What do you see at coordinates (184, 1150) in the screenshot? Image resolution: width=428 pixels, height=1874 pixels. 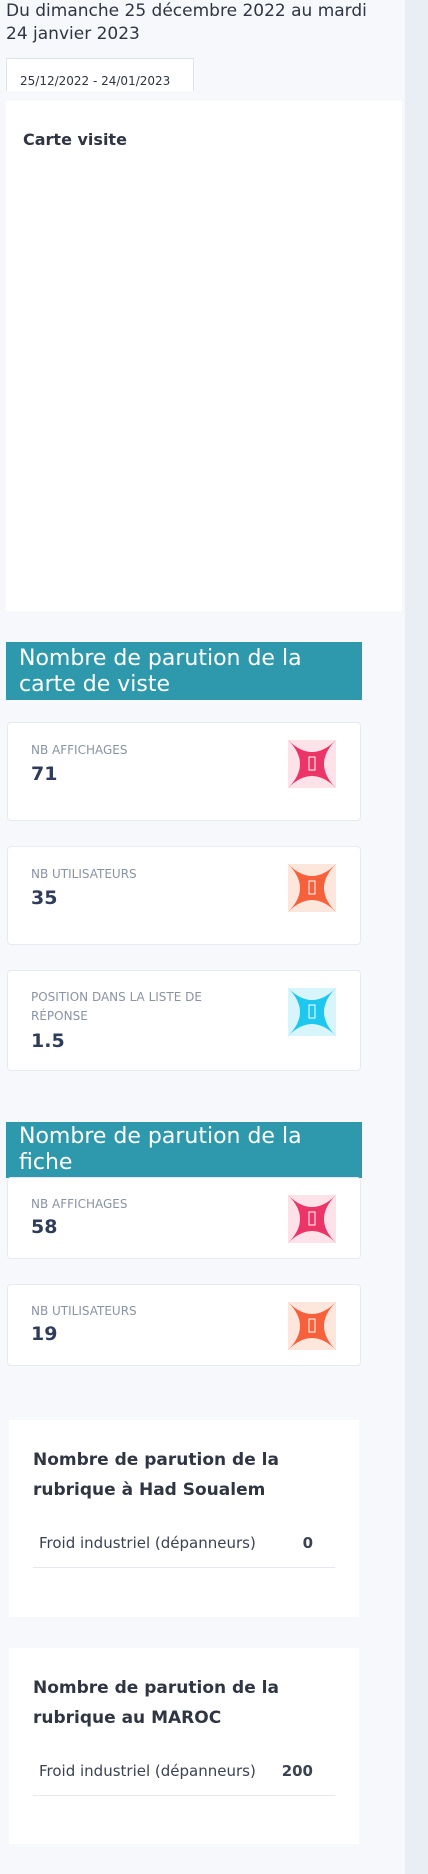 I see `section-title-fiche: Nombre de parution de la fiche` at bounding box center [184, 1150].